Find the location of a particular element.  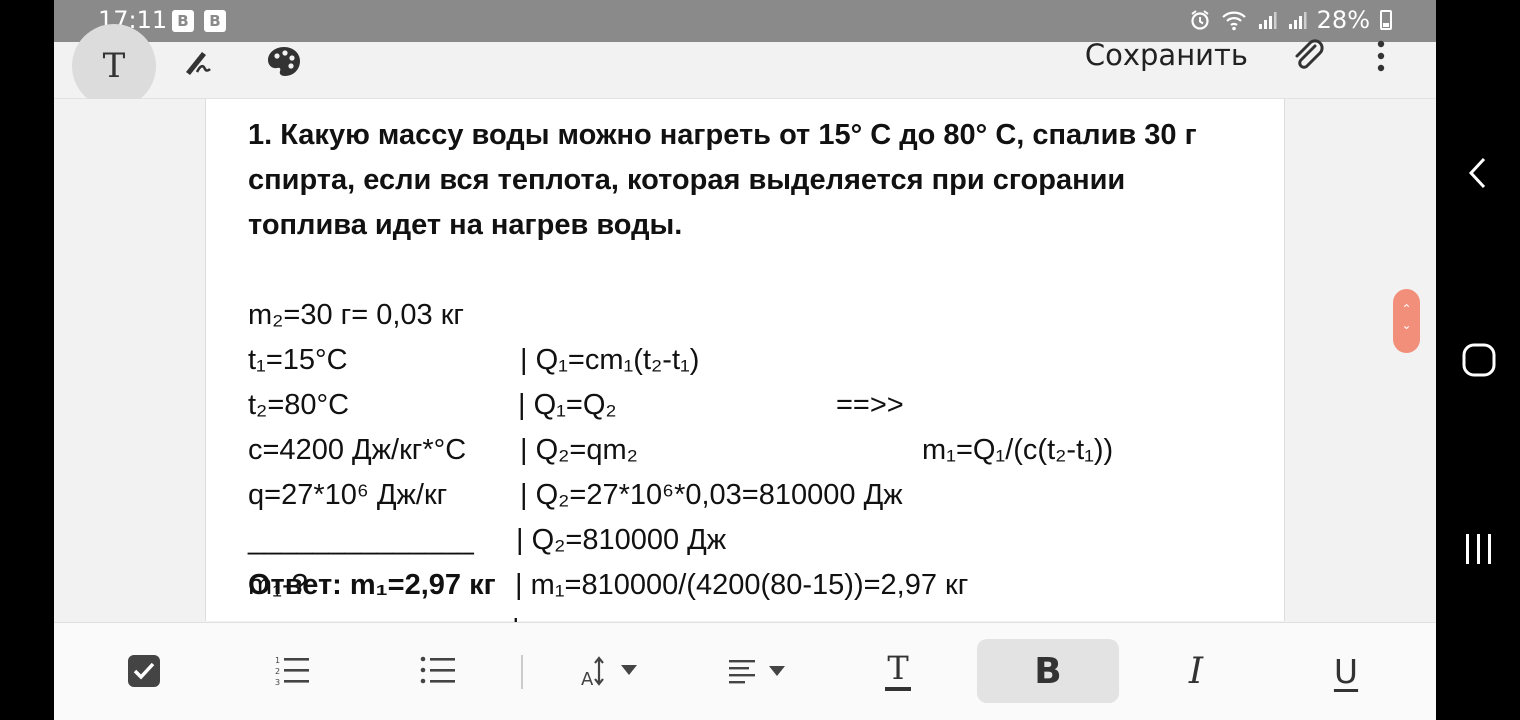

underline-button: U is located at coordinates (1346, 671).